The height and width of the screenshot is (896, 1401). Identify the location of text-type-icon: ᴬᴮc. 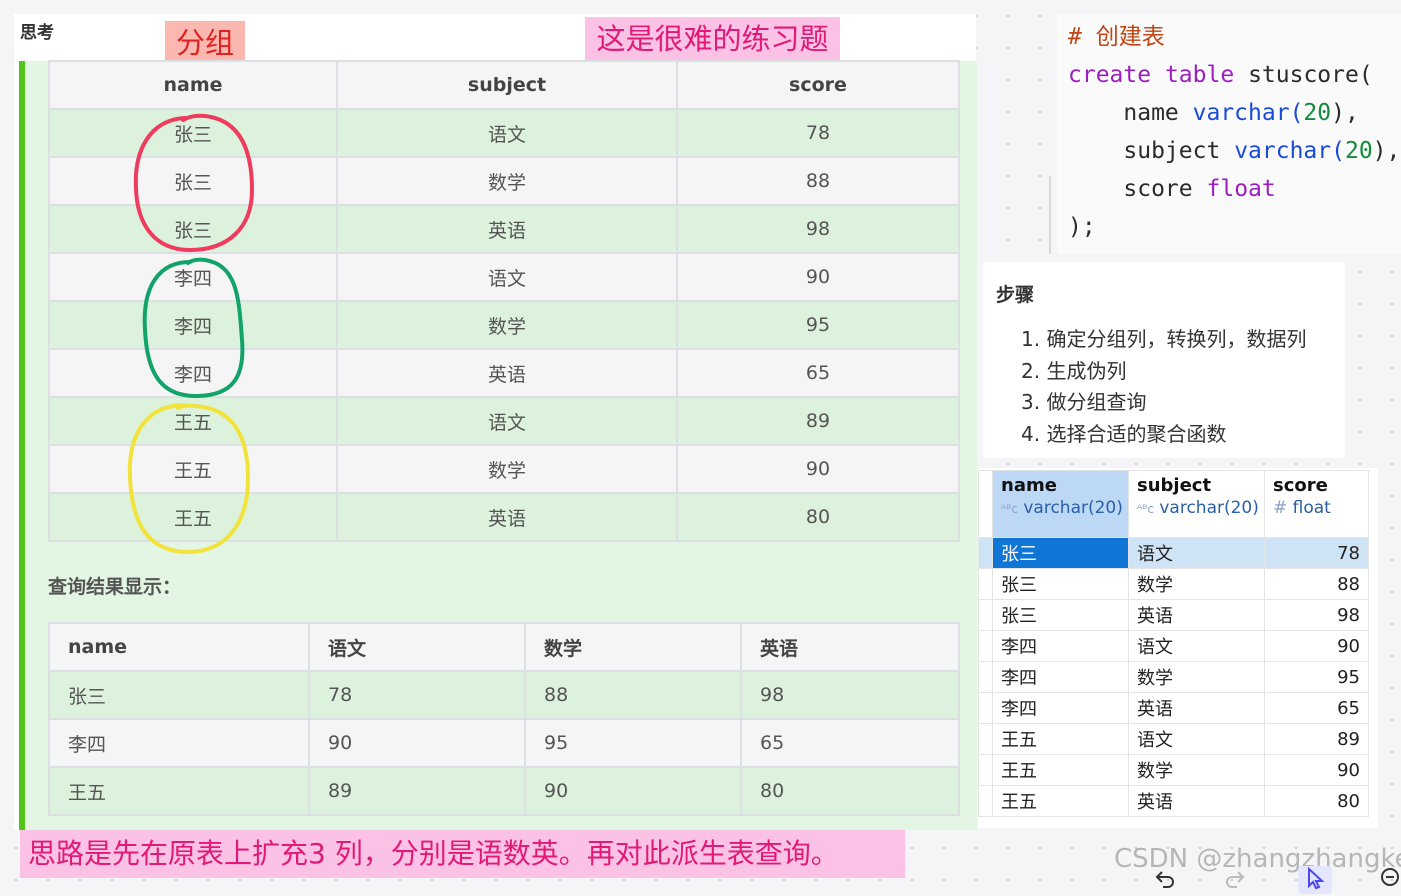
(1145, 509).